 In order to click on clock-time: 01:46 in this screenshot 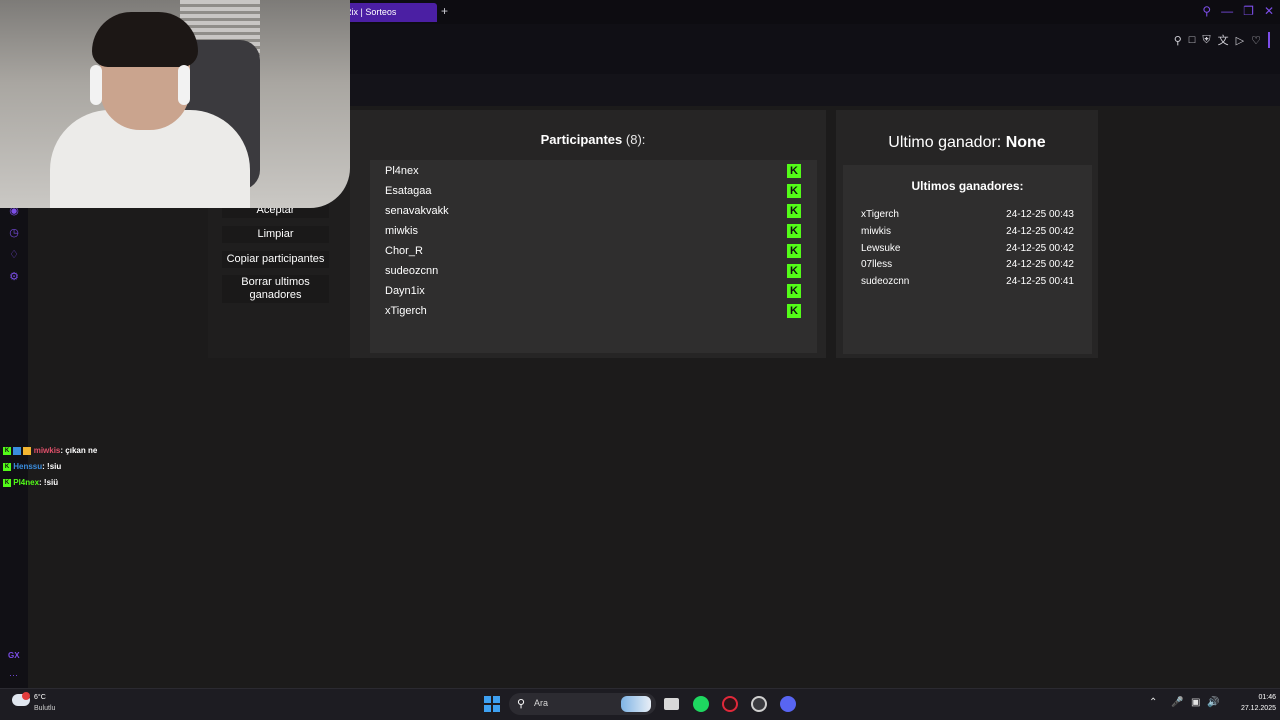, I will do `click(1267, 697)`.